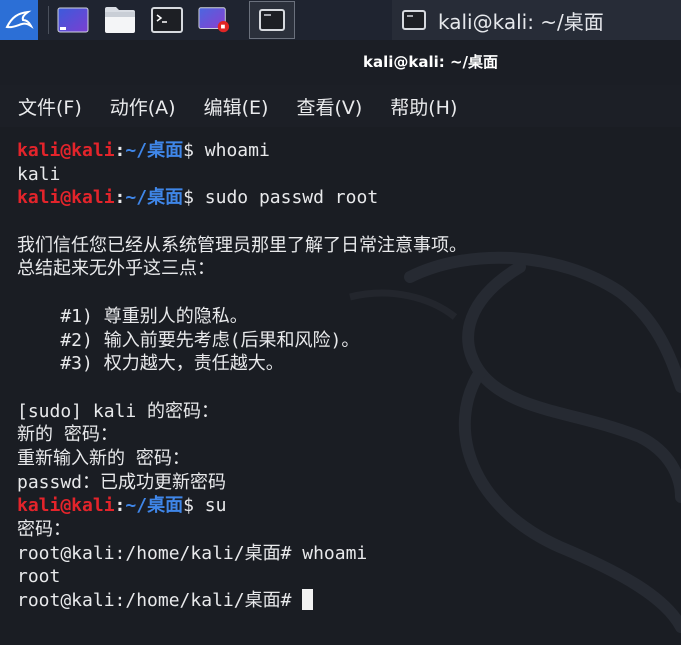 The height and width of the screenshot is (645, 681). What do you see at coordinates (103, 458) in the screenshot?
I see `terminal-line-output: 重新输入新的 密码：` at bounding box center [103, 458].